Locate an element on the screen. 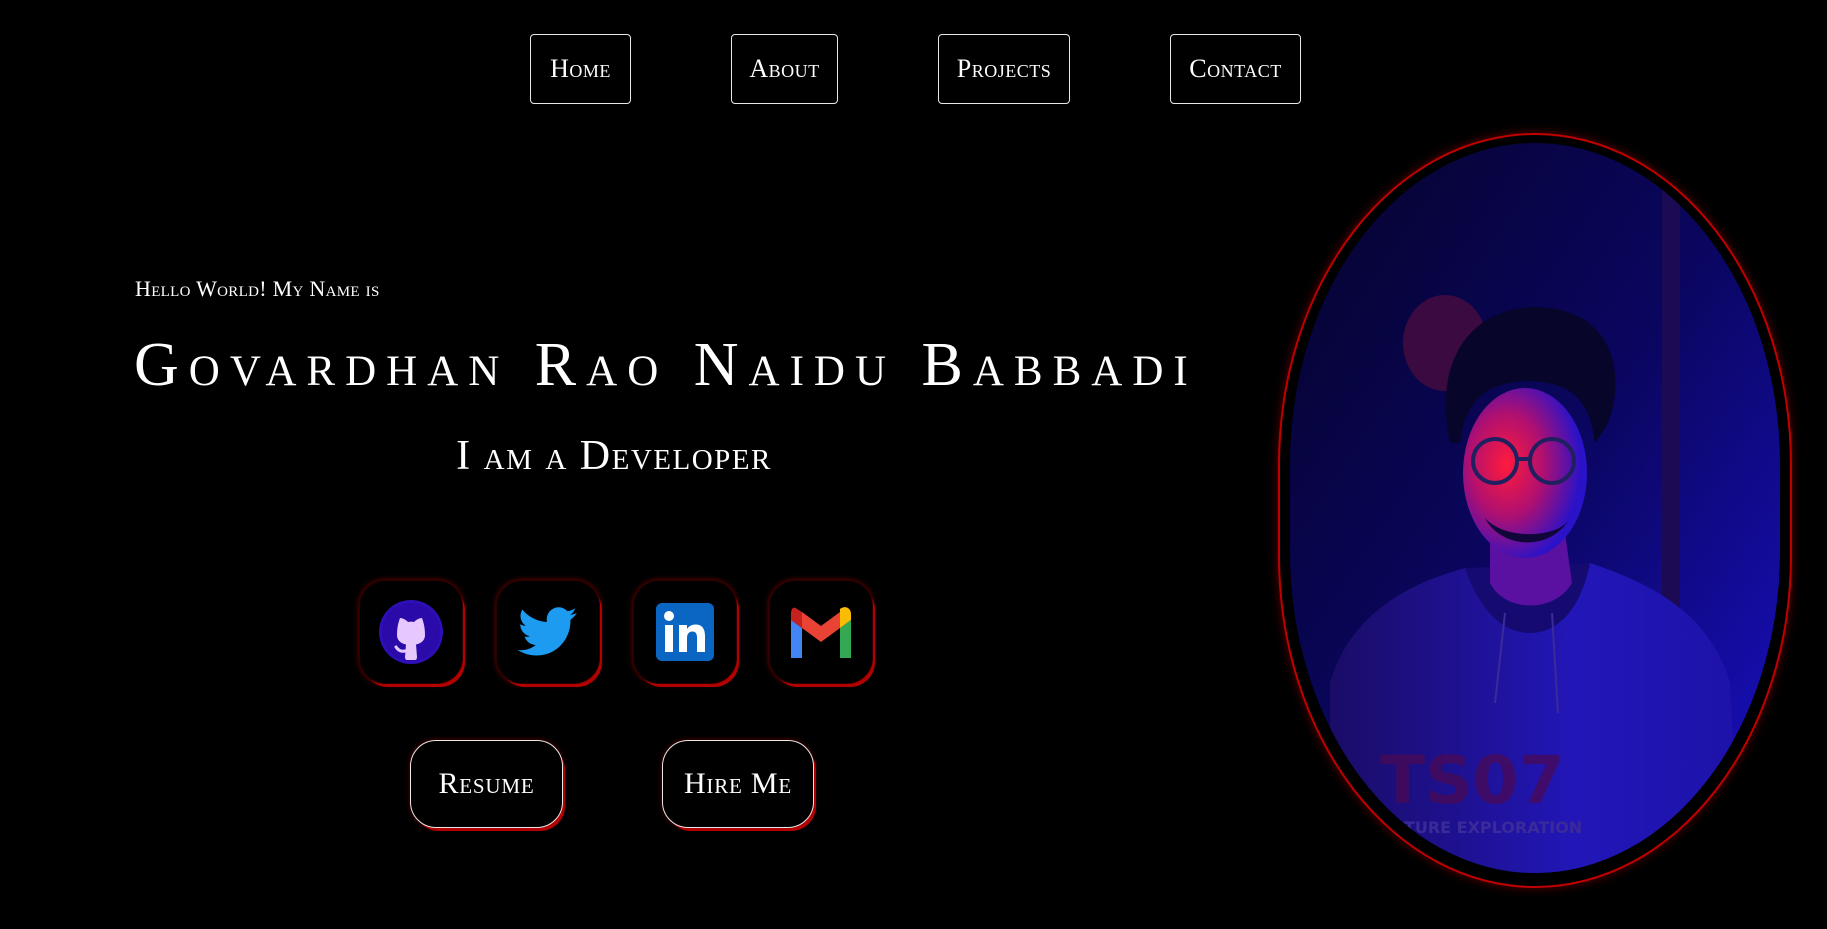 This screenshot has width=1827, height=929. shirt-subprint: FUTURE EXPLORATION is located at coordinates (1481, 827).